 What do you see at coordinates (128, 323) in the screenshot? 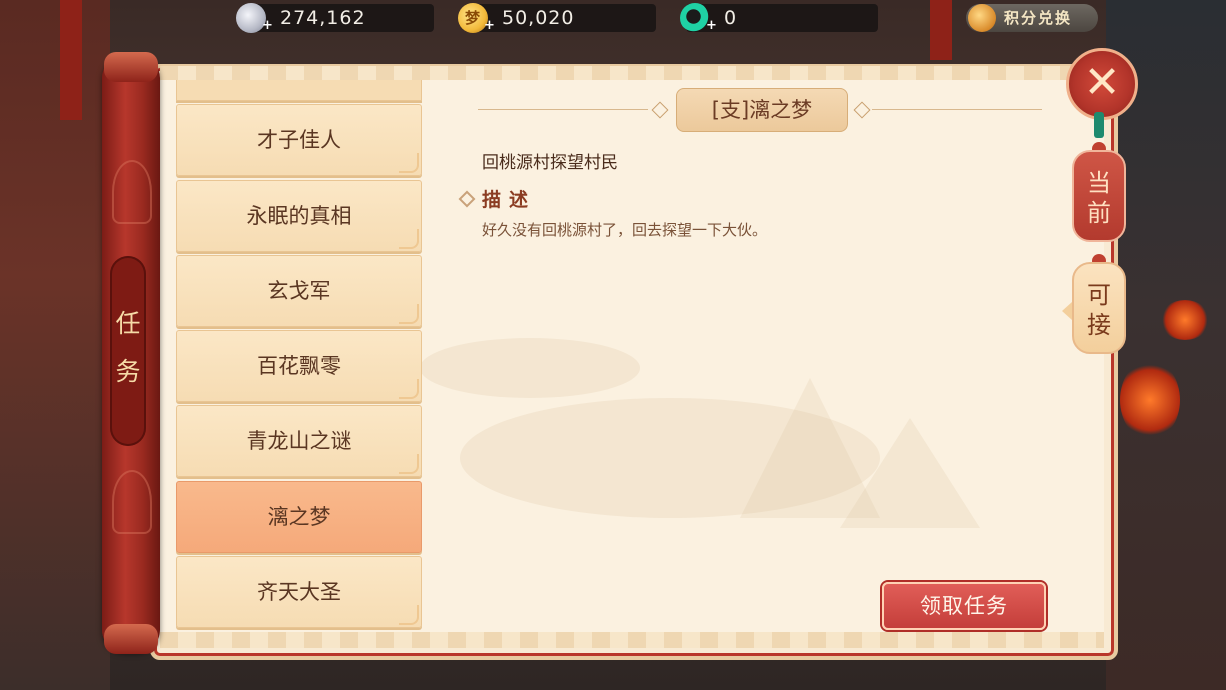
I see `task-tab-char: 任` at bounding box center [128, 323].